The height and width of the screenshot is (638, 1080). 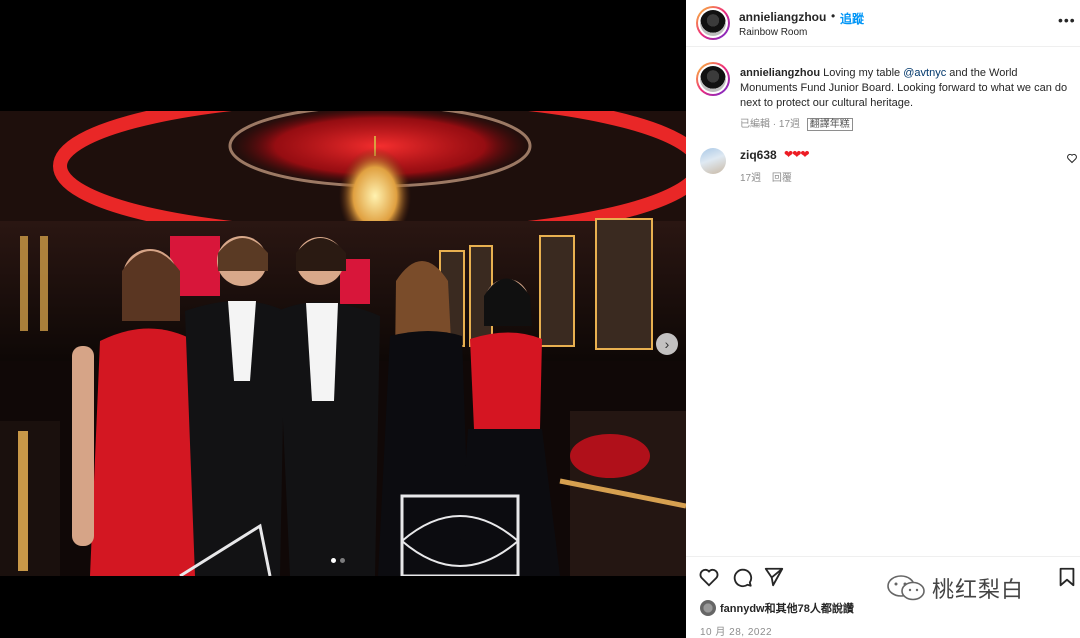 I want to click on likes-text: fannydw和其他78人都說讚, so click(x=787, y=609).